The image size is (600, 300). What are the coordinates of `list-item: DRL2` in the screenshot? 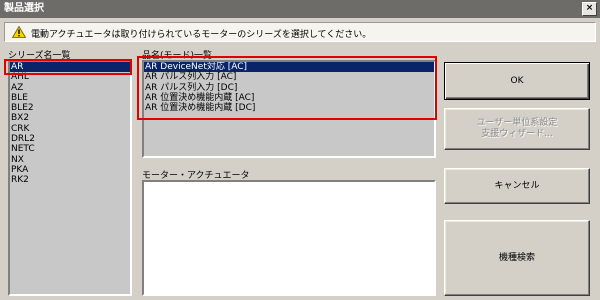 It's located at (70, 139).